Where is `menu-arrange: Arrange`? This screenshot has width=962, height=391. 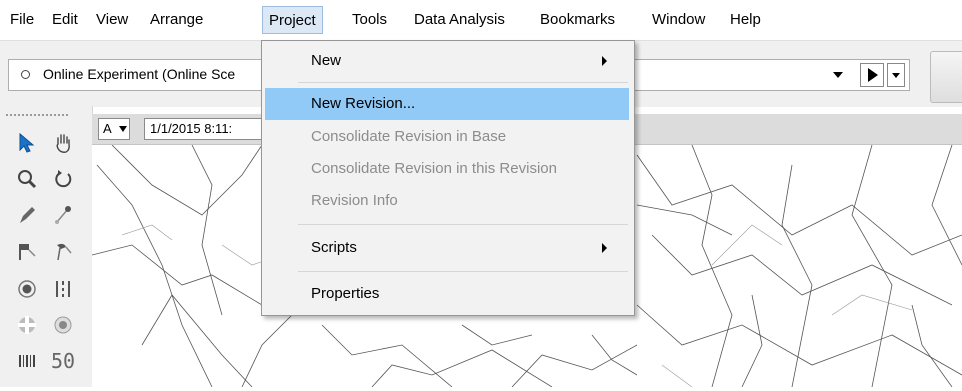 menu-arrange: Arrange is located at coordinates (176, 20).